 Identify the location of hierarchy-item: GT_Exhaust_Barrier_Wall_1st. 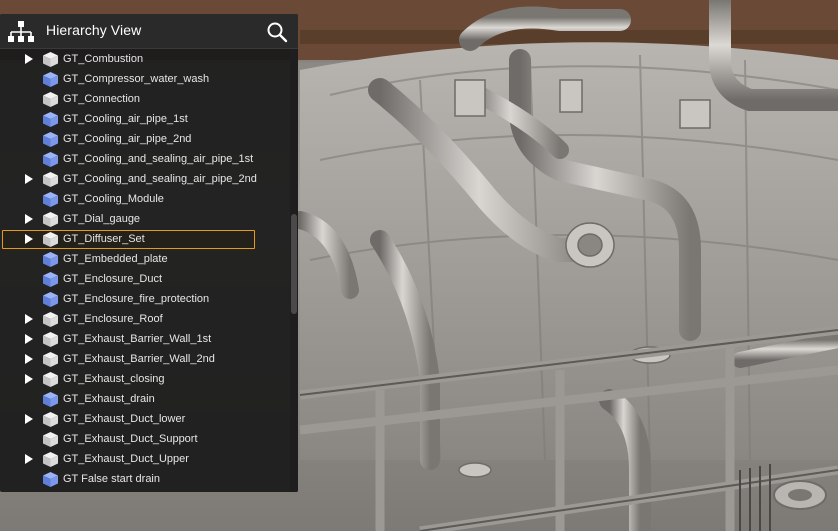
(145, 340).